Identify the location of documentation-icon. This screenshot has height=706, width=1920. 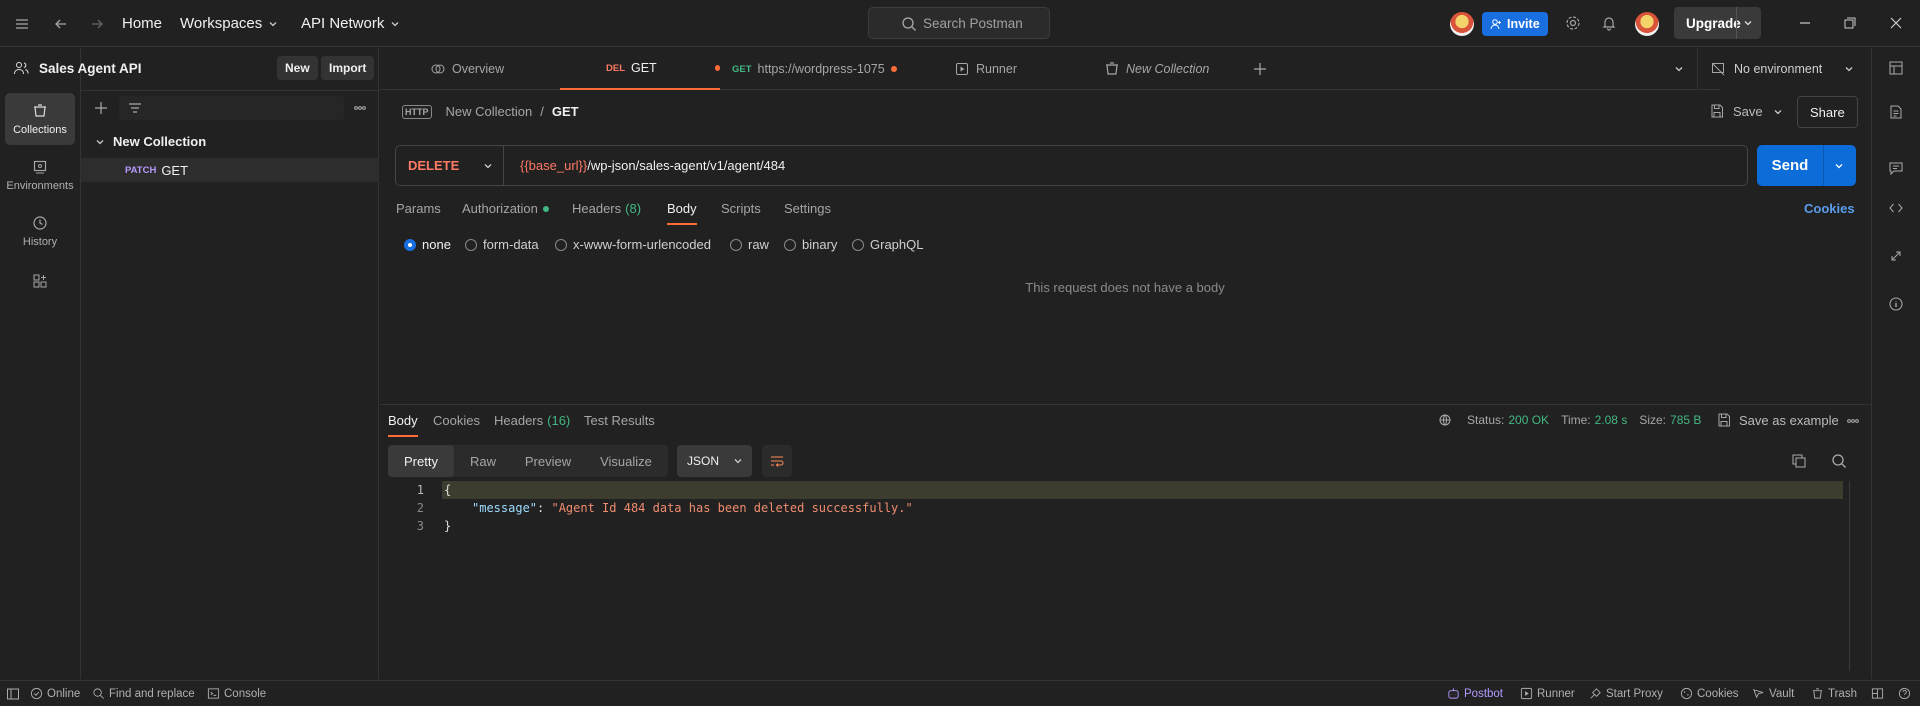
(1896, 112).